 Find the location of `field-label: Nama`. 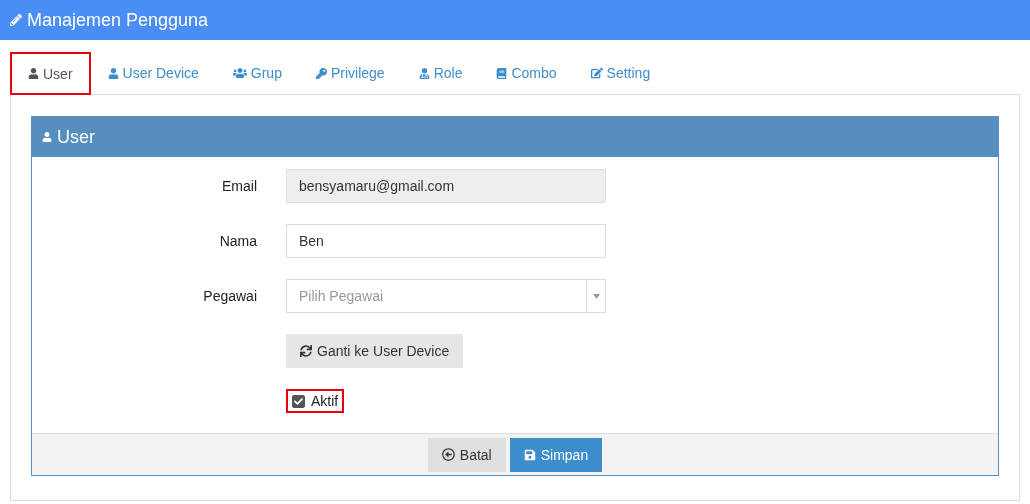

field-label: Nama is located at coordinates (237, 241).